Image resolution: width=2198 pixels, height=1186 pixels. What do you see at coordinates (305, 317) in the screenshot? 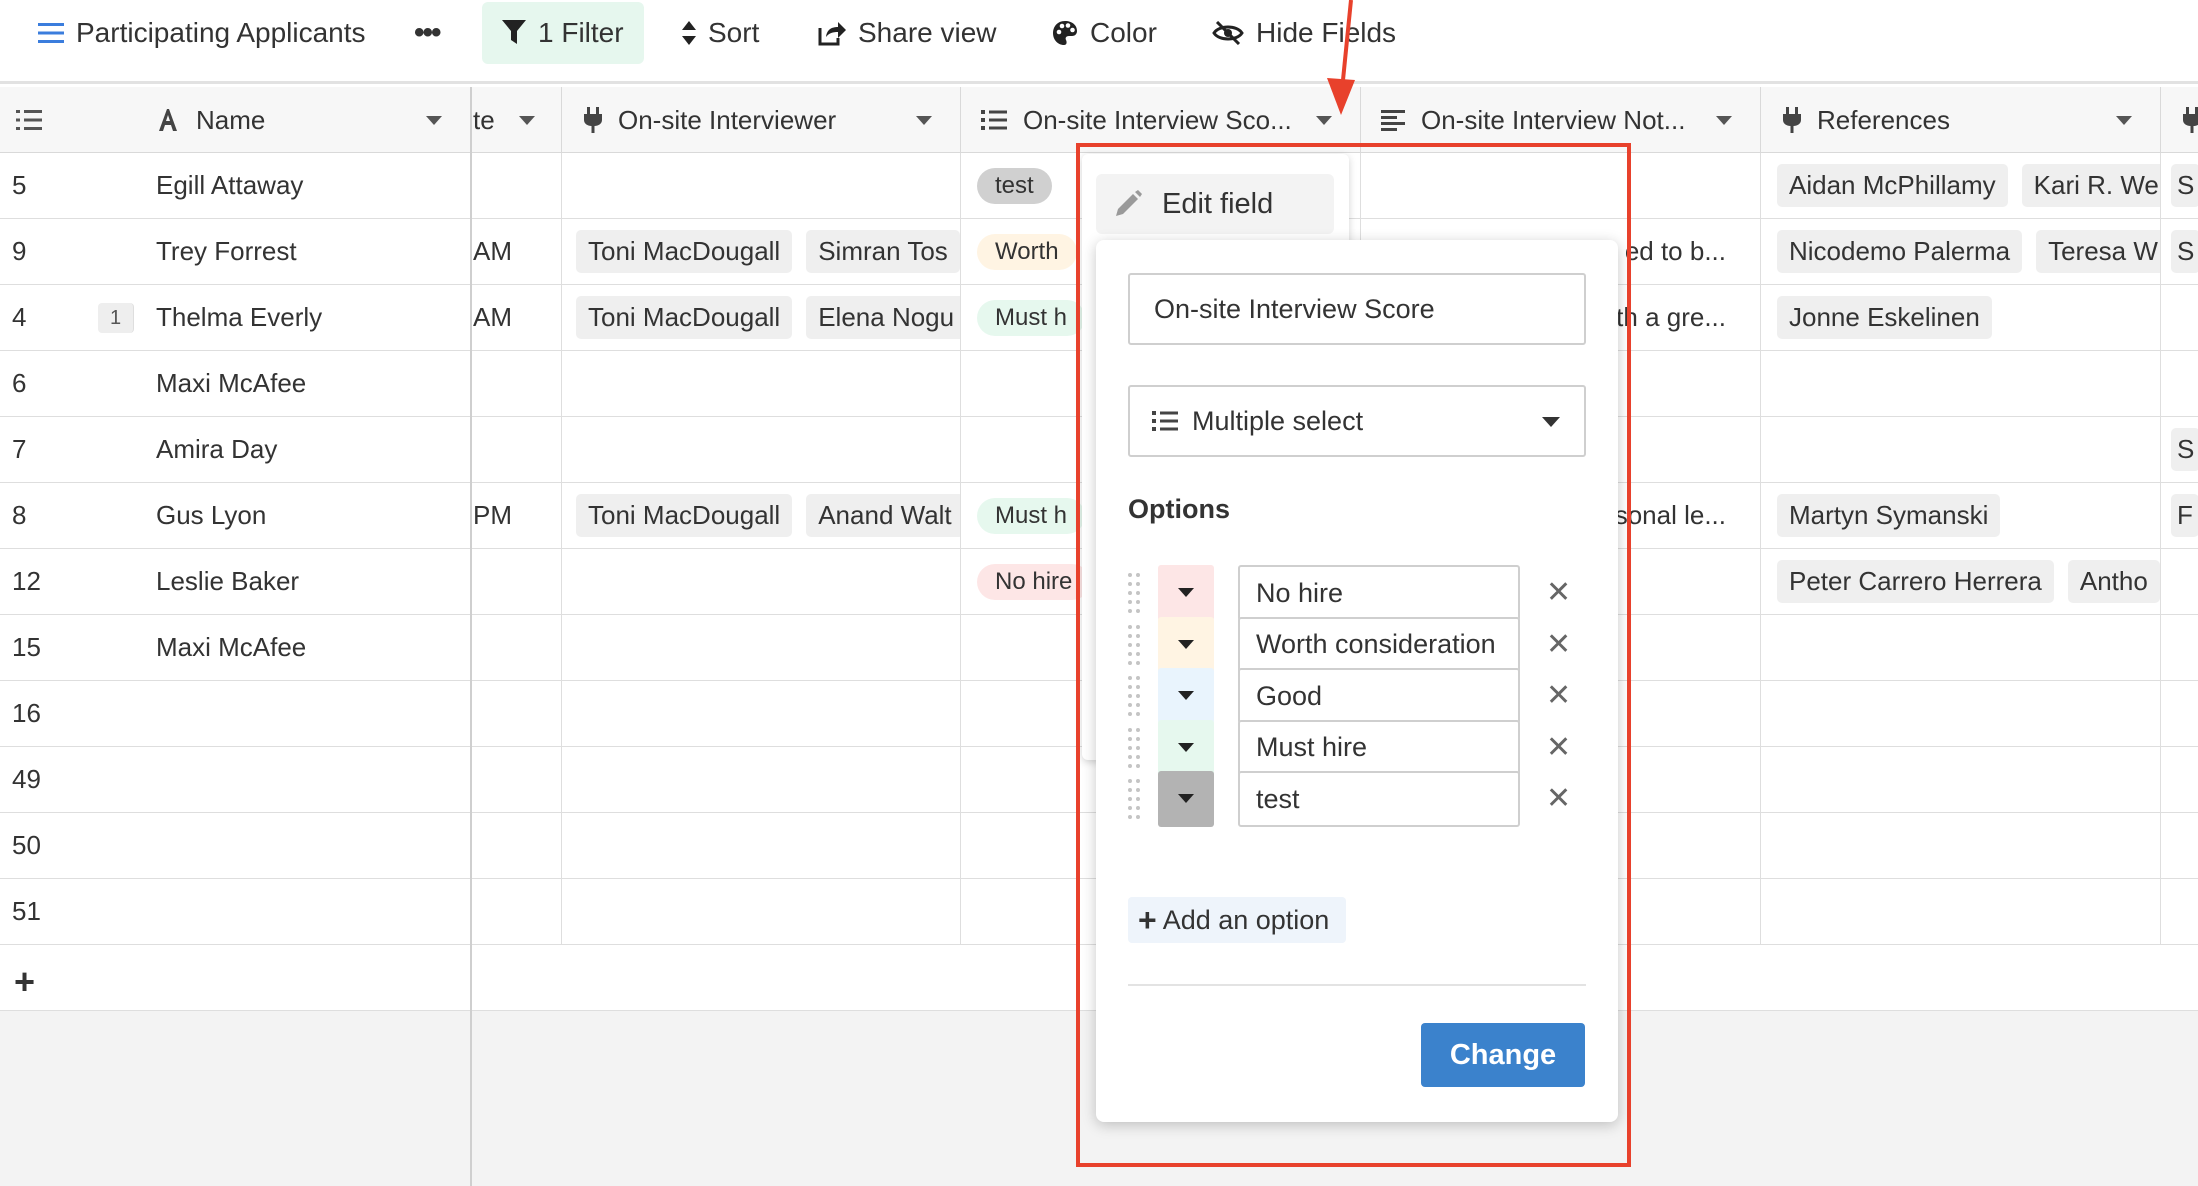
I see `name-cell: Thelma Everly` at bounding box center [305, 317].